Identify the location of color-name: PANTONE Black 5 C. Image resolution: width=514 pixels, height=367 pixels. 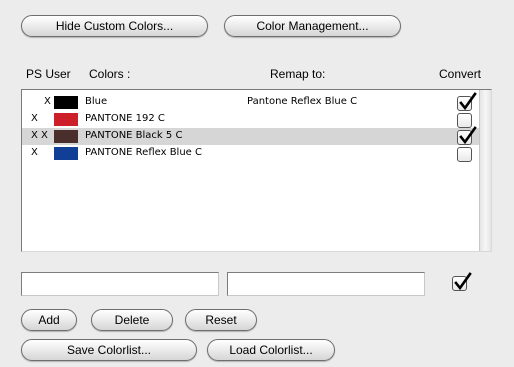
(134, 135).